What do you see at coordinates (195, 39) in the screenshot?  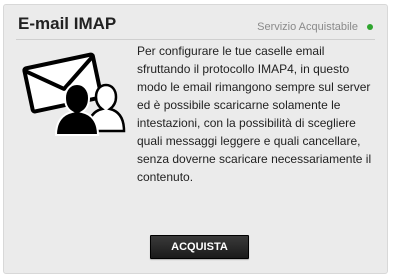 I see `header-divider` at bounding box center [195, 39].